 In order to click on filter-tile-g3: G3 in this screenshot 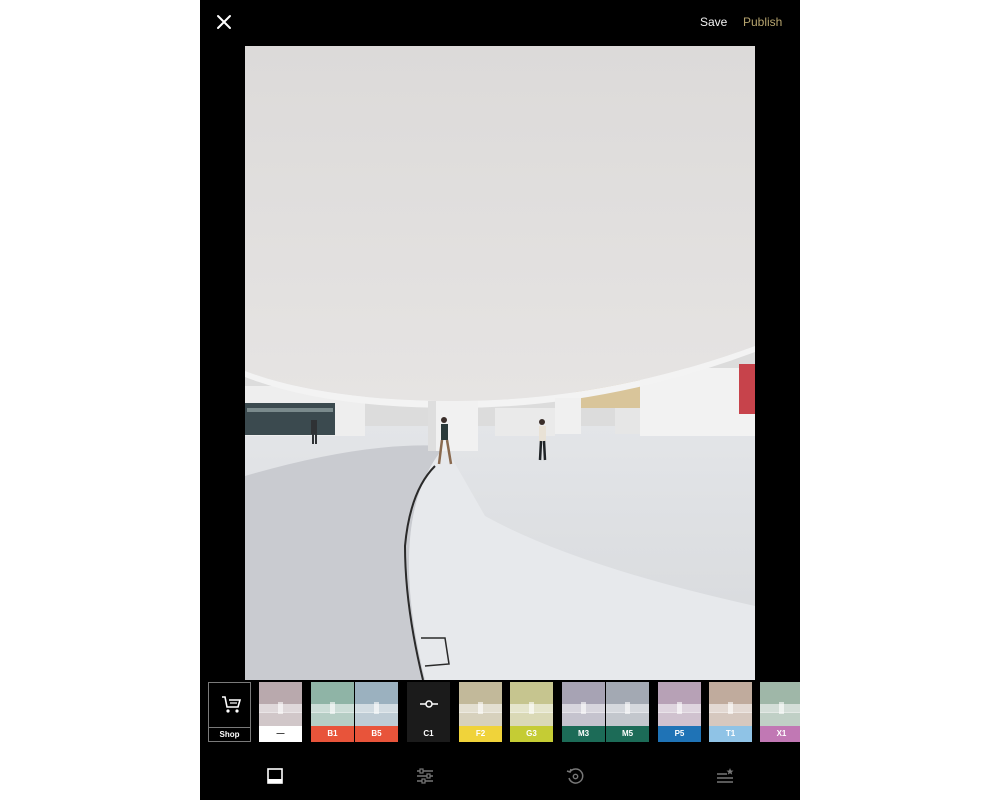, I will do `click(531, 712)`.